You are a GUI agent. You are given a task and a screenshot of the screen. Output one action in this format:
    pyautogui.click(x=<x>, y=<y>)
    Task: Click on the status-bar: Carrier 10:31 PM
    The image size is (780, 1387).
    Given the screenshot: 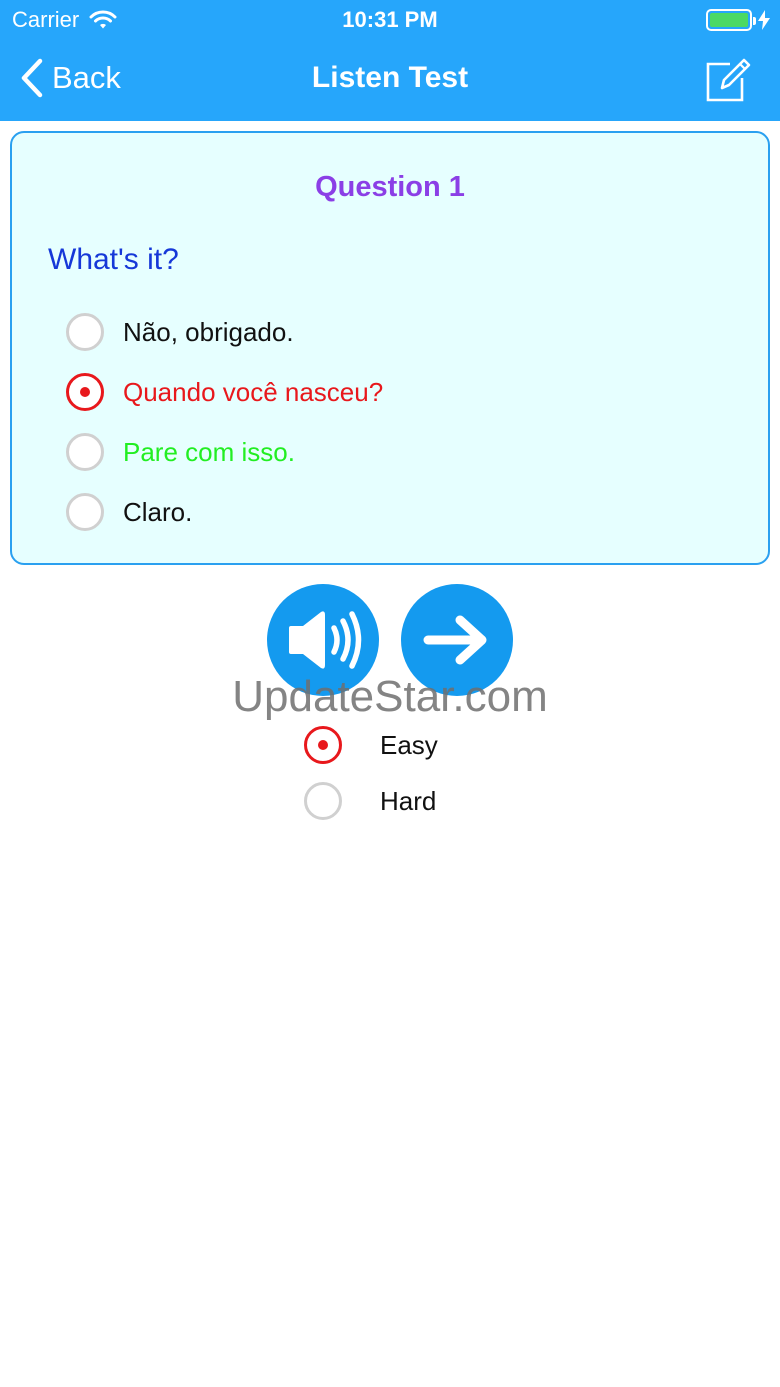 What is the action you would take?
    pyautogui.click(x=390, y=20)
    